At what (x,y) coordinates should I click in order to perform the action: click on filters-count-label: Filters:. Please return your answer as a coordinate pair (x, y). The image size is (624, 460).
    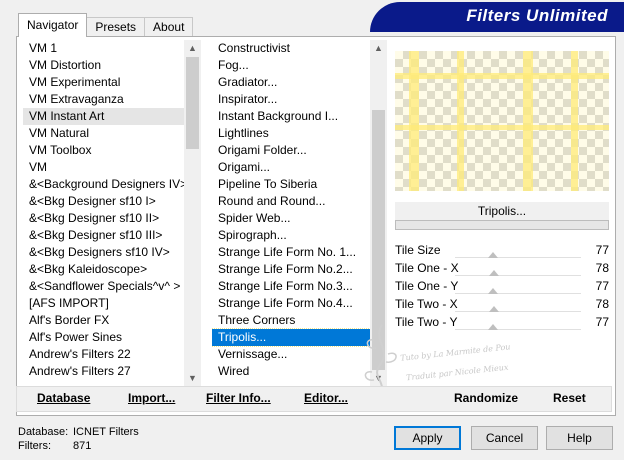
    Looking at the image, I should click on (34, 446).